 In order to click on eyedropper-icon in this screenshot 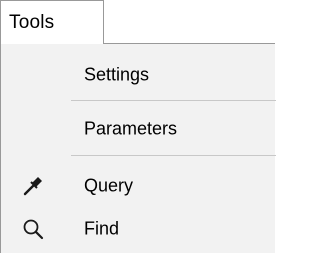, I will do `click(33, 186)`.